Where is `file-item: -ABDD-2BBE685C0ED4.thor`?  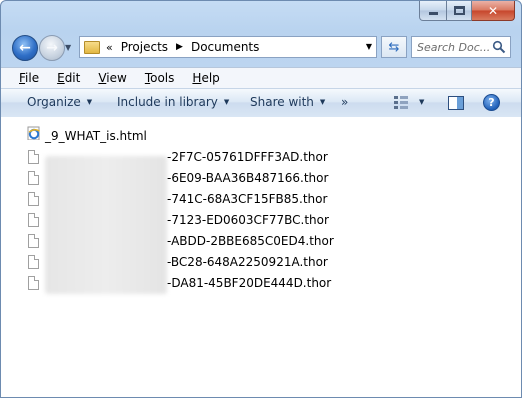 file-item: -ABDD-2BBE685C0ED4.thor is located at coordinates (180, 240).